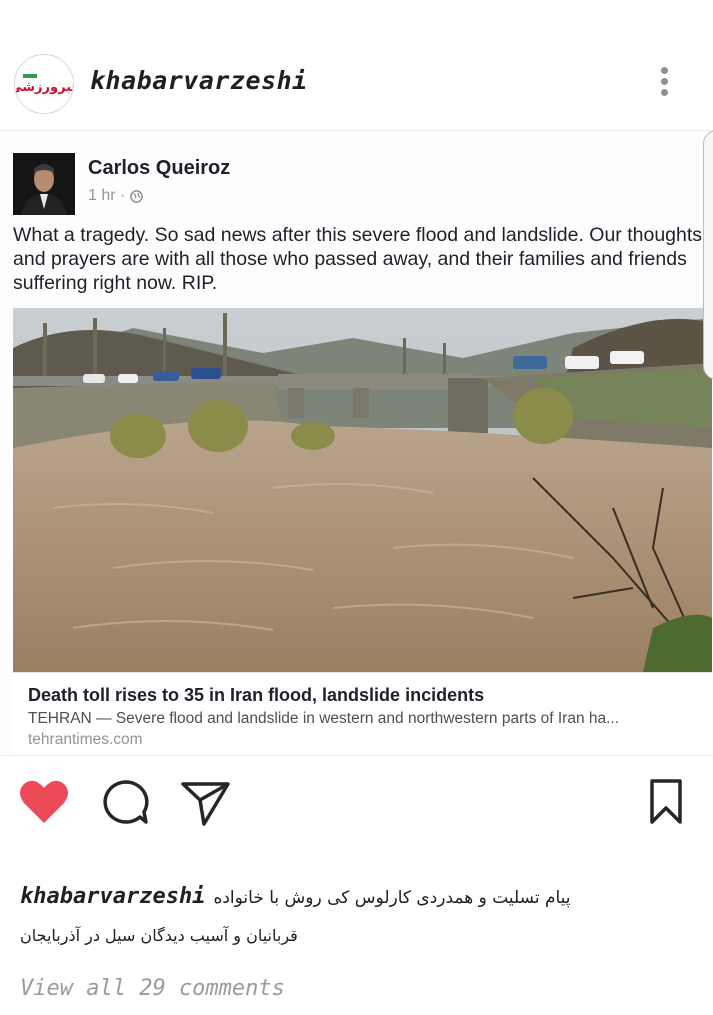 The image size is (713, 1015). Describe the element at coordinates (85, 739) in the screenshot. I see `link-domain: tehrantimes.com` at that location.